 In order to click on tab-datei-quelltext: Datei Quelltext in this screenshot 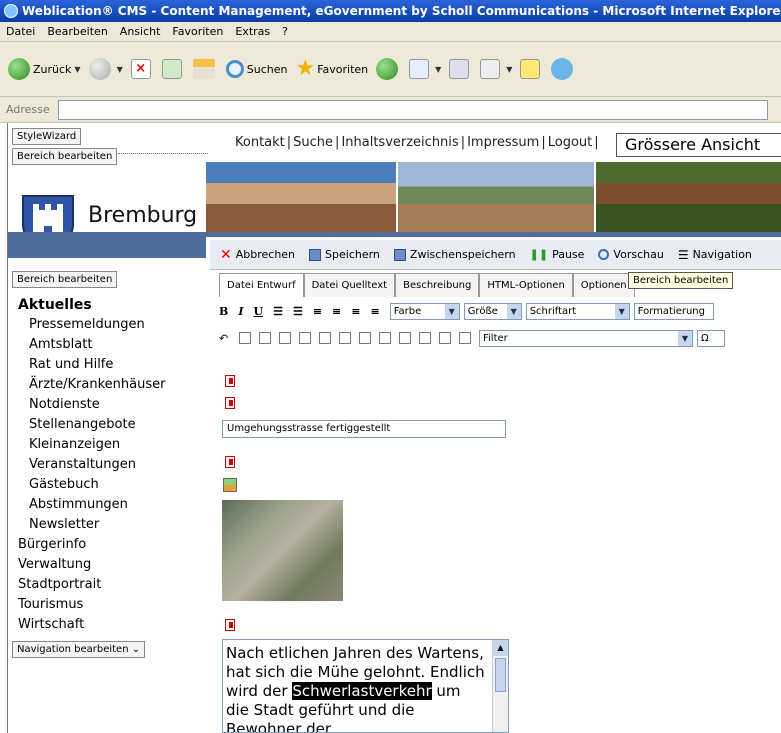, I will do `click(349, 285)`.